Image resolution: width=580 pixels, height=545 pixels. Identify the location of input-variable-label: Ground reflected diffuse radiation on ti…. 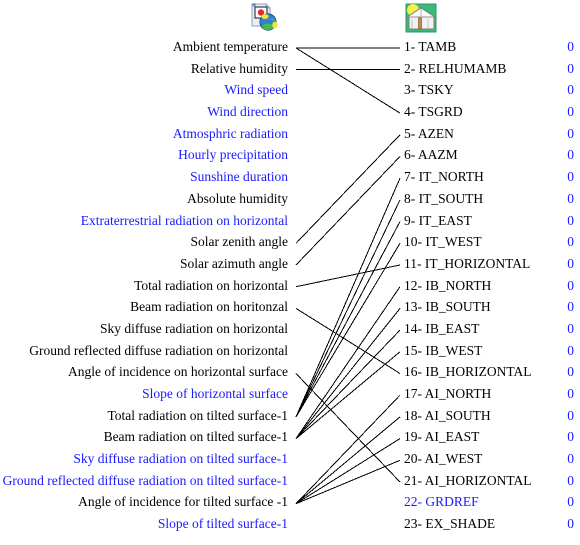
(145, 480).